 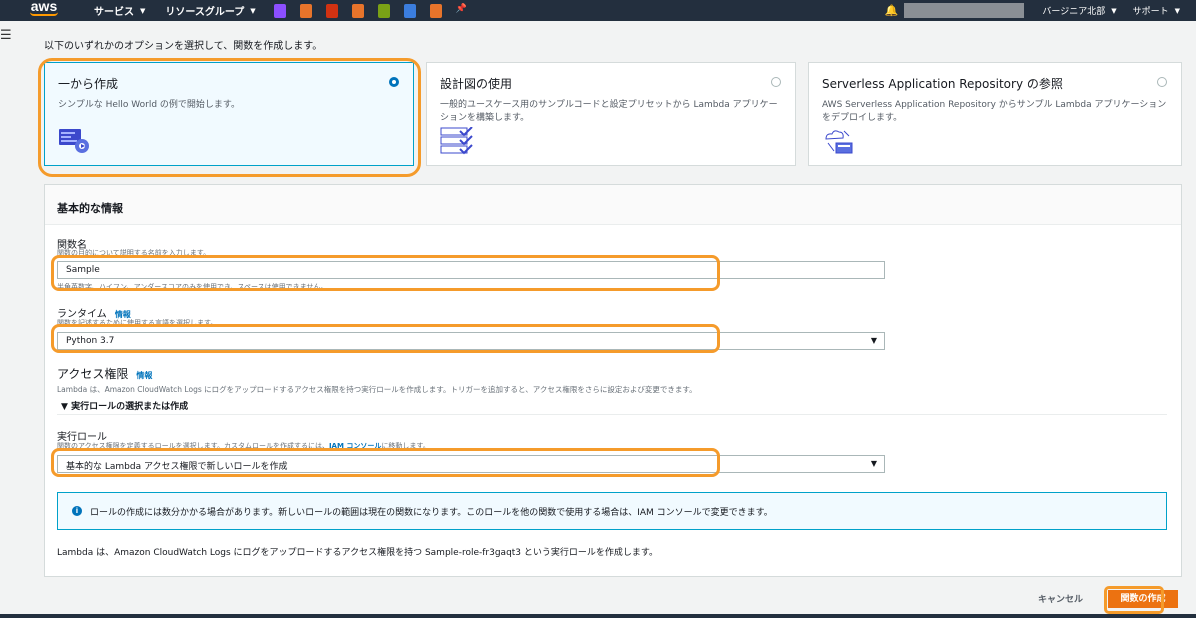 I want to click on hamburger-menu-icon: ☰, so click(x=6, y=35).